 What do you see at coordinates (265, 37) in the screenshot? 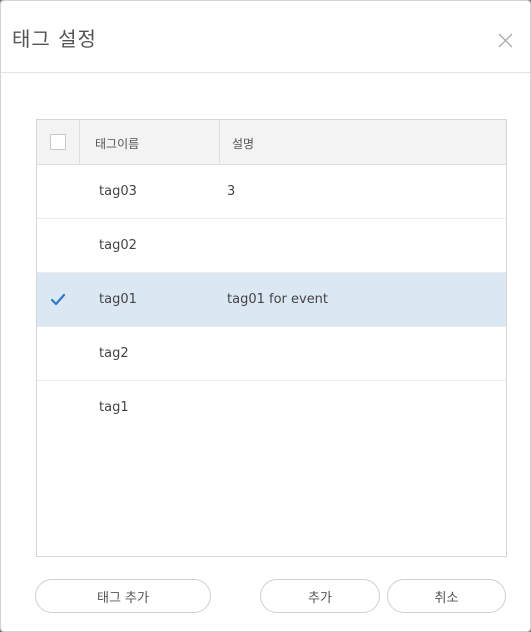
I see `dialog-header: 태그 설정` at bounding box center [265, 37].